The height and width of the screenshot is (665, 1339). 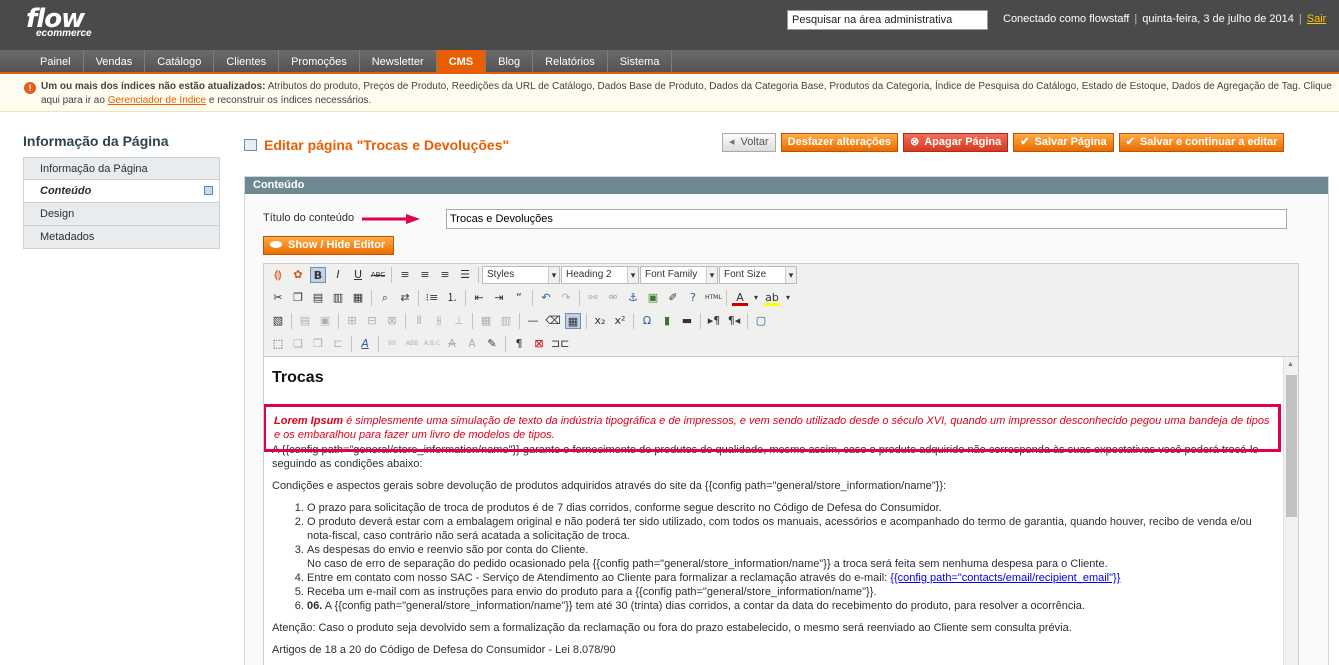 I want to click on abbr-icon: ABB, so click(x=412, y=344).